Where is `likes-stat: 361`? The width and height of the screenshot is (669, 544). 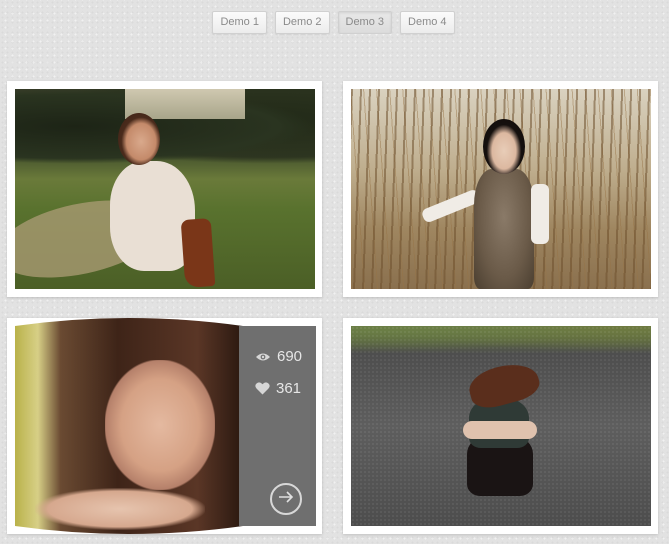
likes-stat: 361 is located at coordinates (278, 388).